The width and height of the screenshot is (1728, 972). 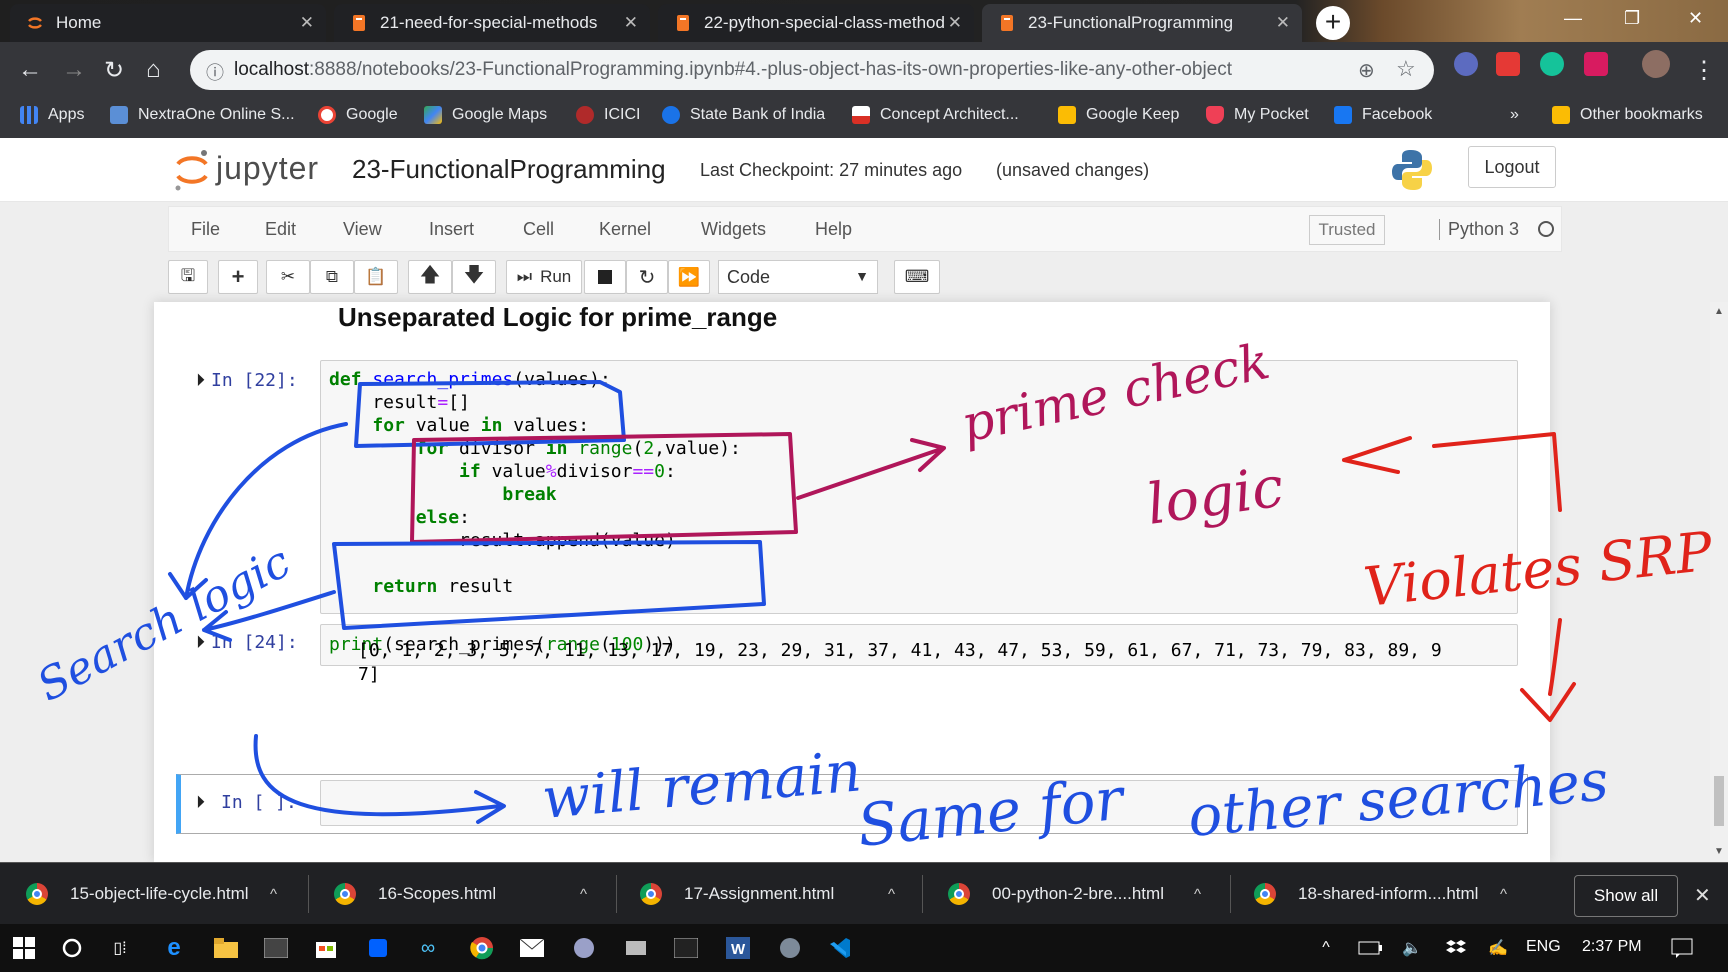 What do you see at coordinates (30, 70) in the screenshot?
I see `back-icon: ←` at bounding box center [30, 70].